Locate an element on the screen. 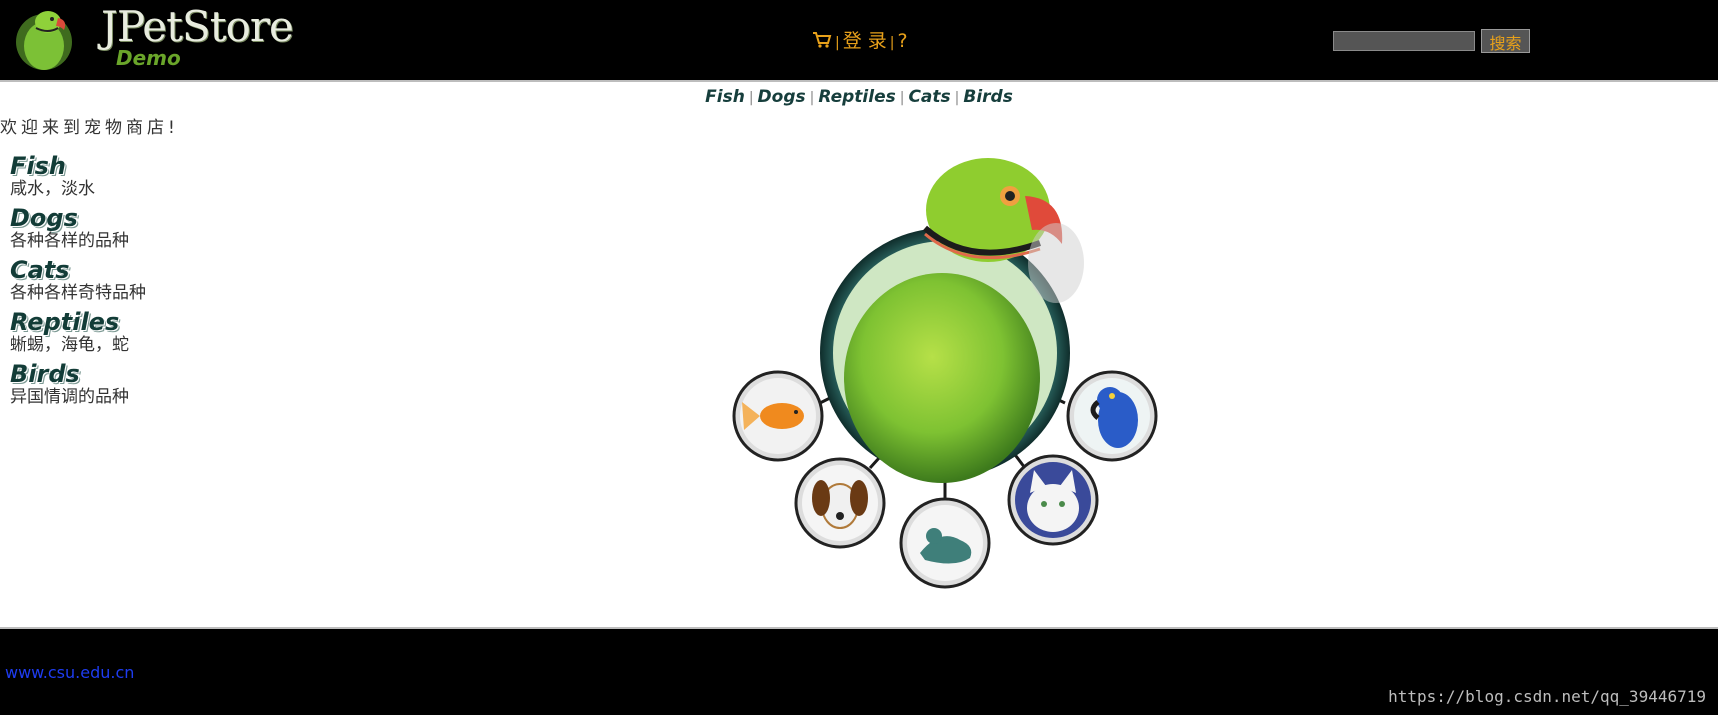 This screenshot has width=1718, height=715. login-link: 登 录 is located at coordinates (865, 41).